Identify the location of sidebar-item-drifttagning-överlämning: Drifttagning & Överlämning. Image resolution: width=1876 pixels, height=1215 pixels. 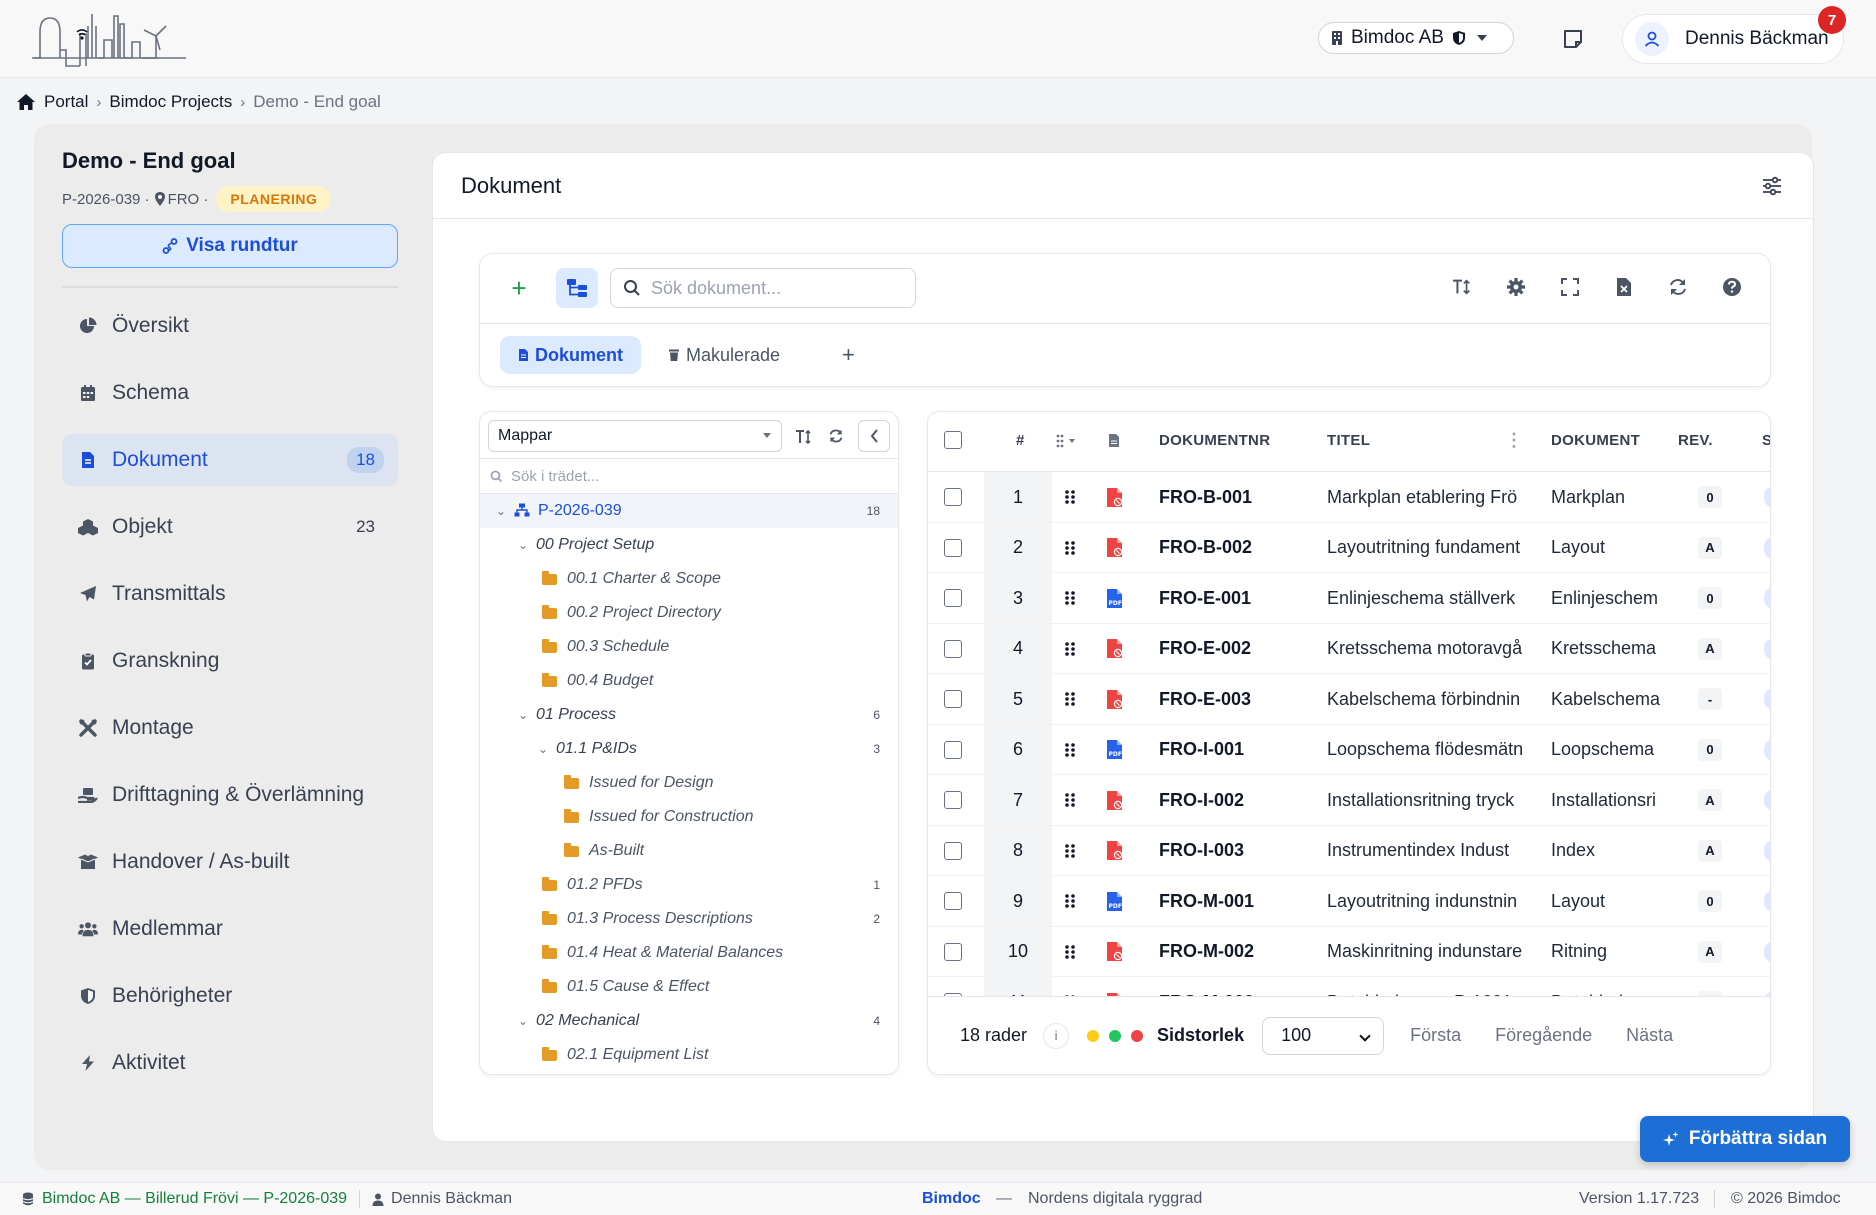
(230, 795).